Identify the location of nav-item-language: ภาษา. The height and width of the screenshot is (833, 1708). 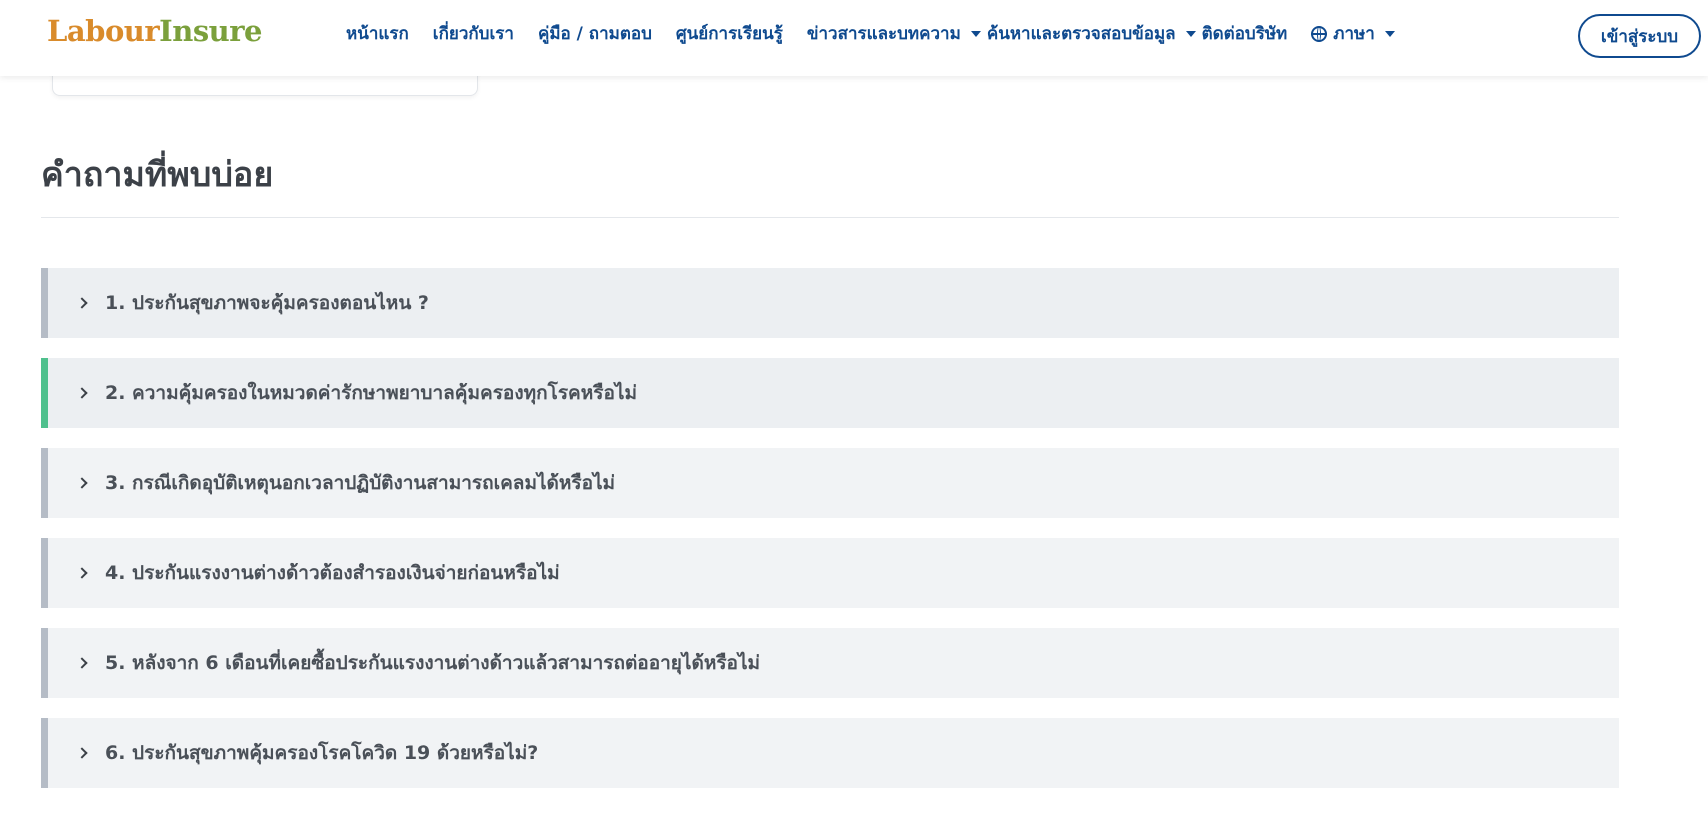
(1353, 34).